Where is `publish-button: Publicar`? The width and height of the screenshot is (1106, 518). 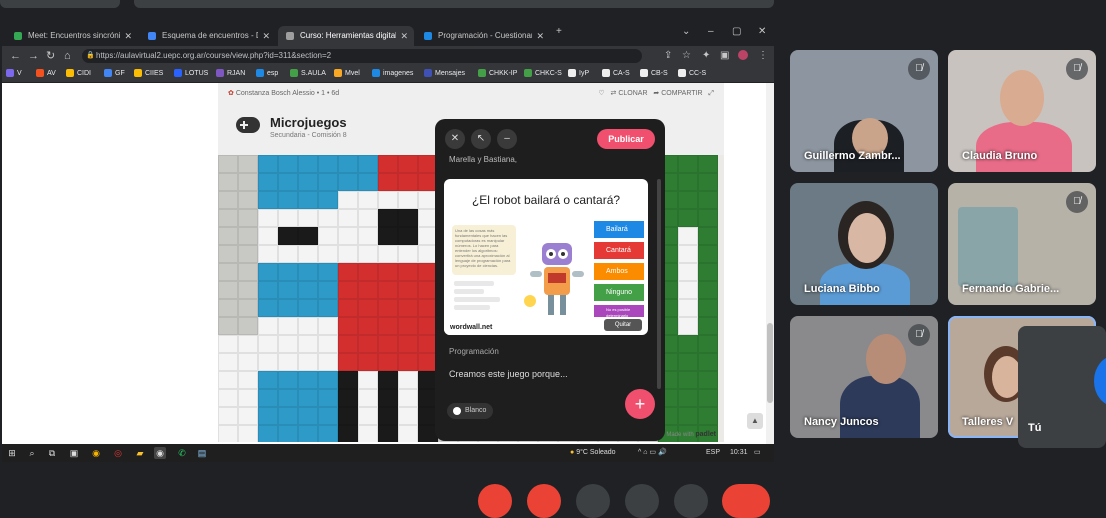
publish-button: Publicar is located at coordinates (626, 139).